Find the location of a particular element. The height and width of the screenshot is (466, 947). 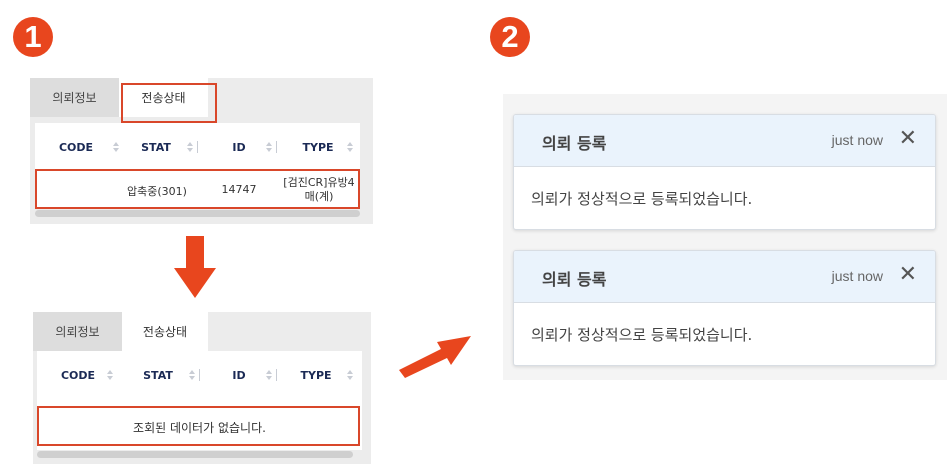

tab-bar: 의뢰정보 전송상태 is located at coordinates (120, 331).